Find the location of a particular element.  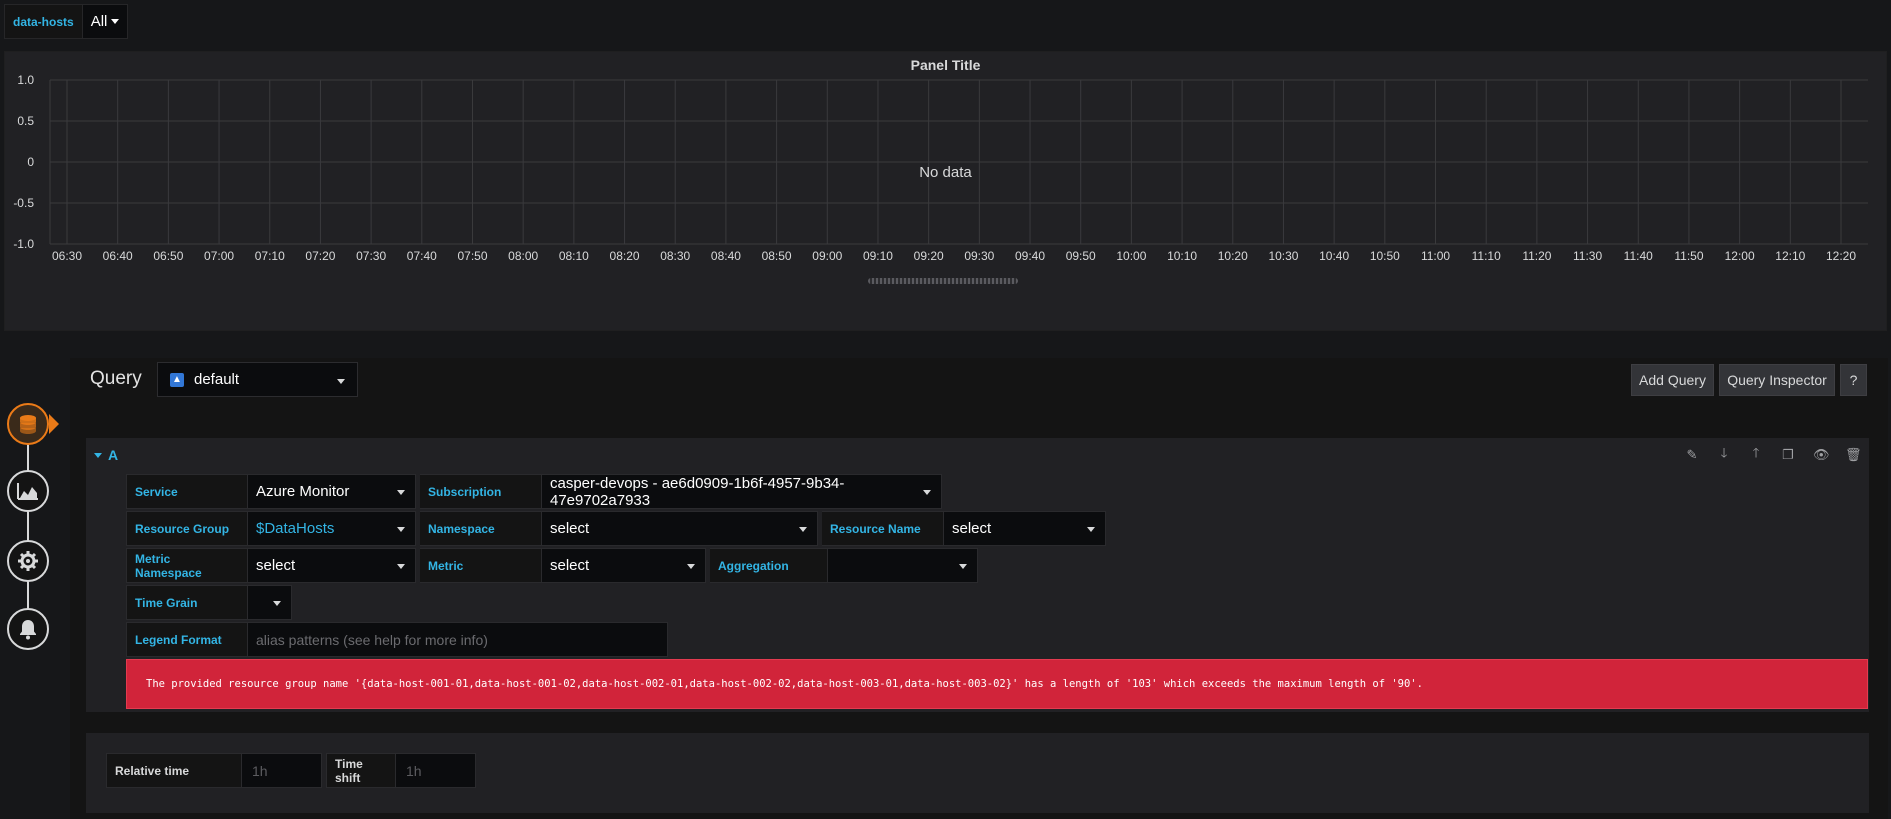

database-icon is located at coordinates (28, 424).